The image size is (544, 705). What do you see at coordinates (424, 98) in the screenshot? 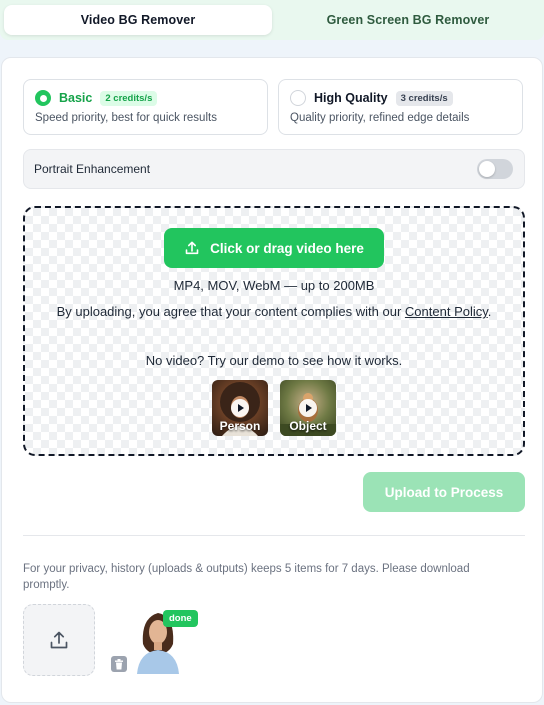
I see `high-quality-credits-badge: 3 credits/s` at bounding box center [424, 98].